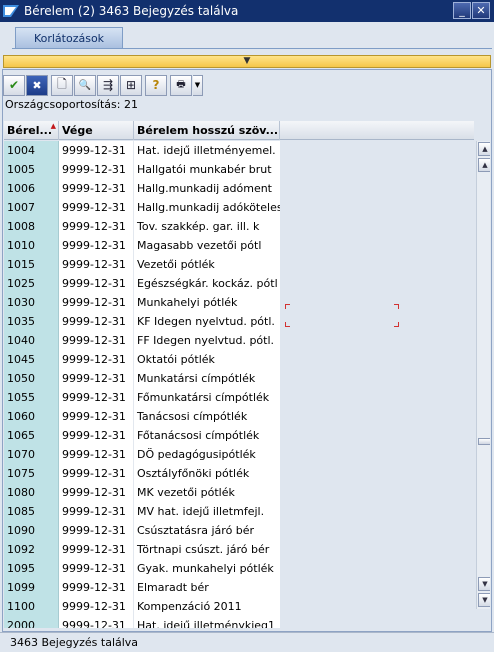 The image size is (494, 652). I want to click on long-text-cell: KF Idegen nyelvtud. pótl., so click(207, 321).